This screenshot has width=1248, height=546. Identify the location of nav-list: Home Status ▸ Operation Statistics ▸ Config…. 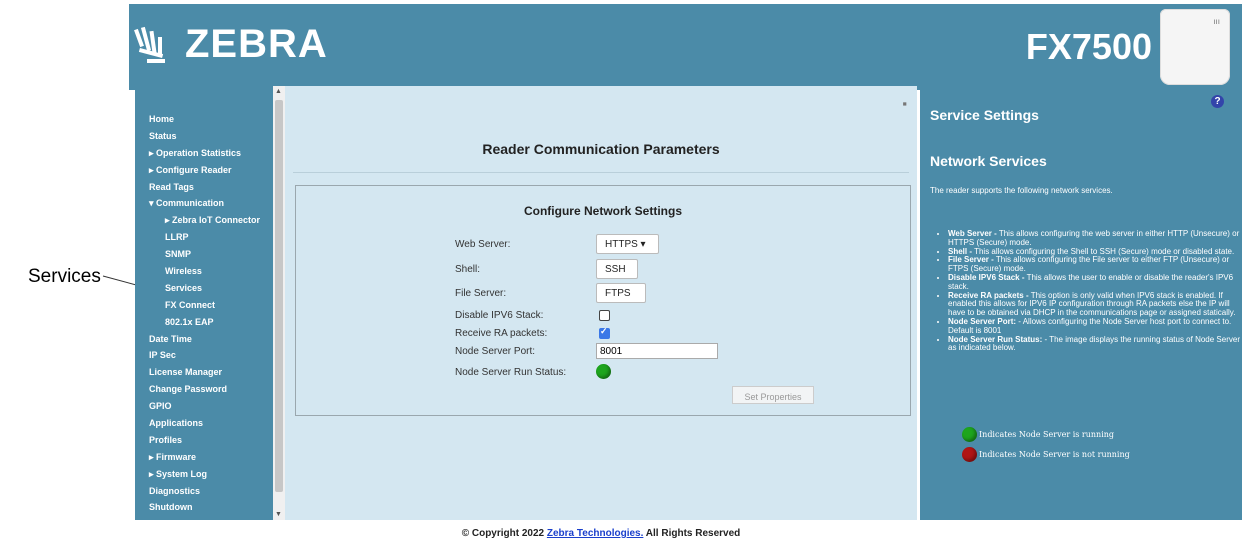
(197, 313).